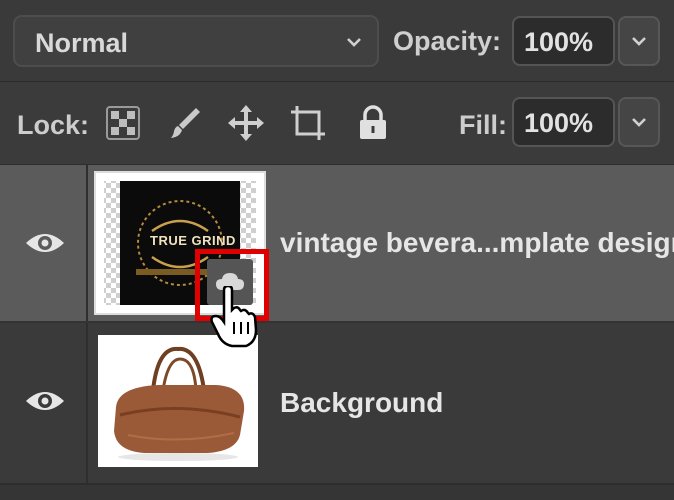  I want to click on lock-transparent-pixels-icon, so click(123, 123).